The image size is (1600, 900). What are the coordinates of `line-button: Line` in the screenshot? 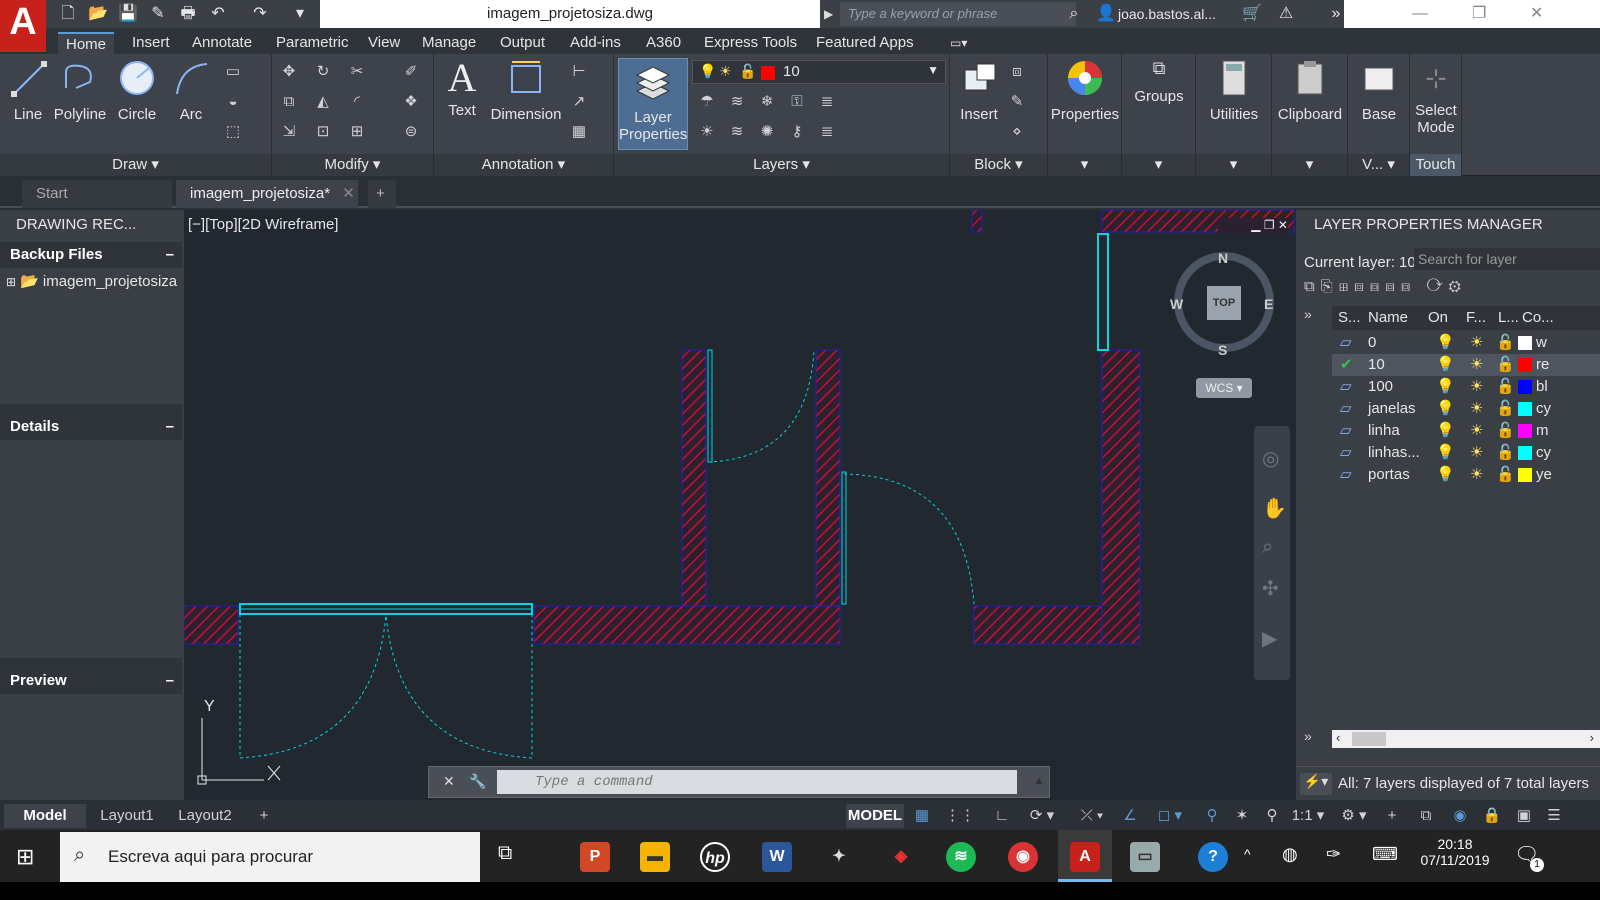 It's located at (28, 90).